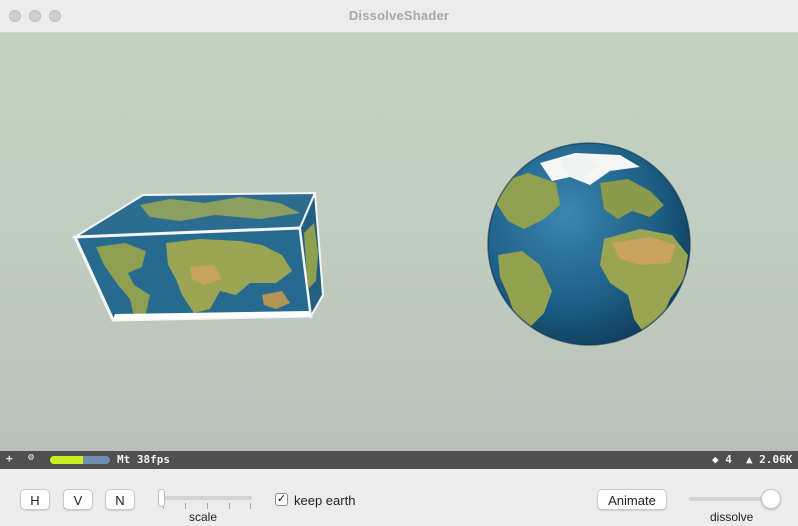 The image size is (798, 526). What do you see at coordinates (771, 499) in the screenshot?
I see `dissolve-slider-thumb` at bounding box center [771, 499].